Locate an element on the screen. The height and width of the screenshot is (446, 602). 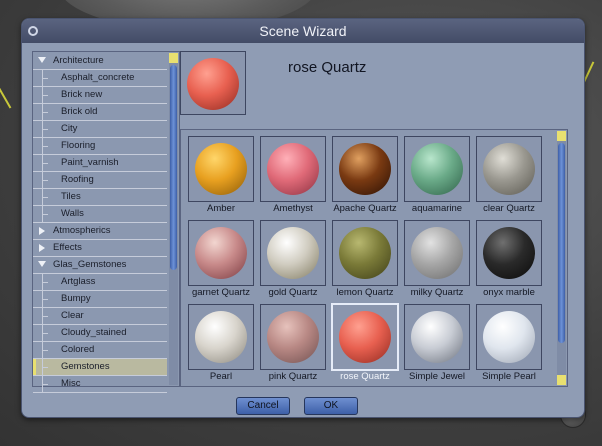
material-tile: Apache Quartz is located at coordinates (365, 175).